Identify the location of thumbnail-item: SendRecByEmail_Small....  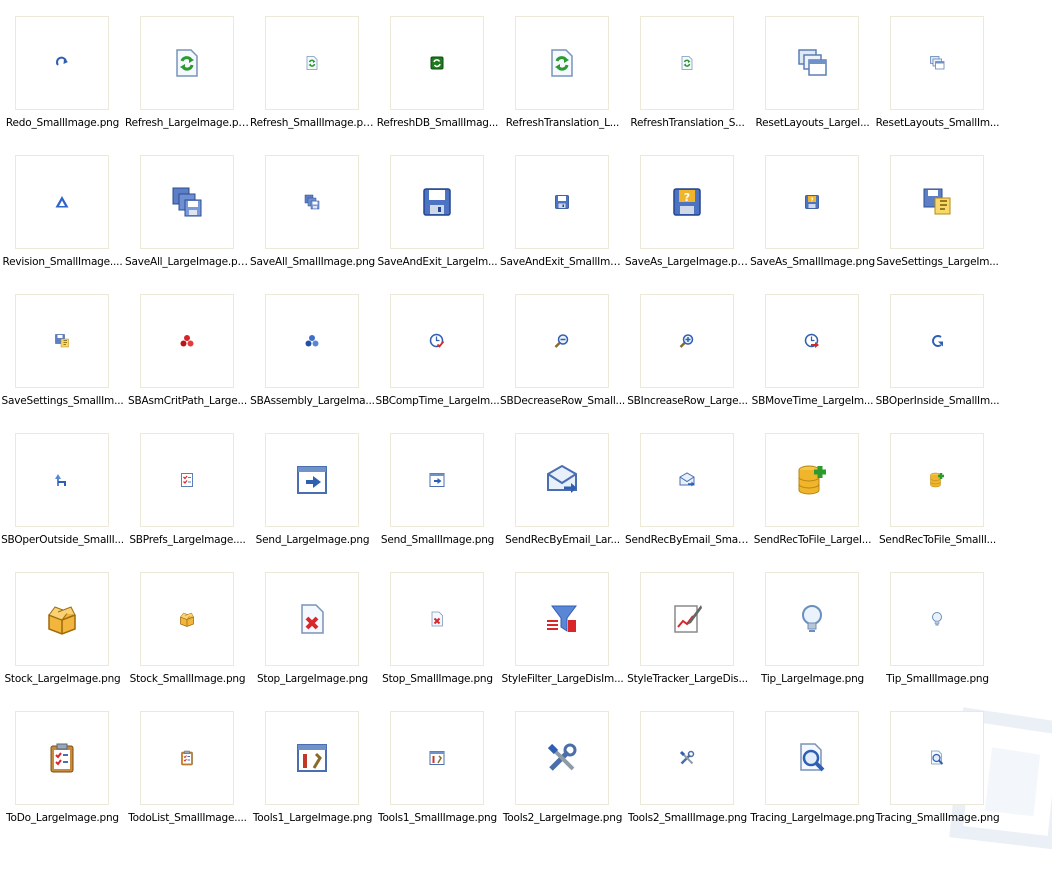
(687, 486).